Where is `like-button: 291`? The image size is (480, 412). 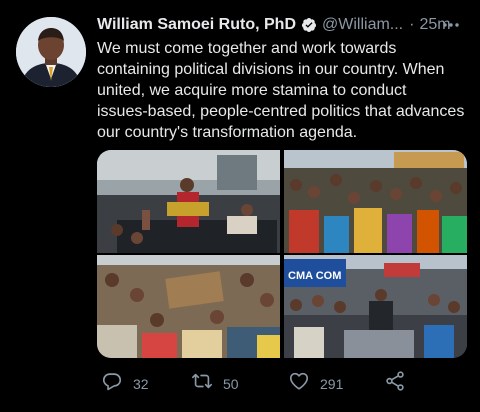 like-button: 291 is located at coordinates (315, 383).